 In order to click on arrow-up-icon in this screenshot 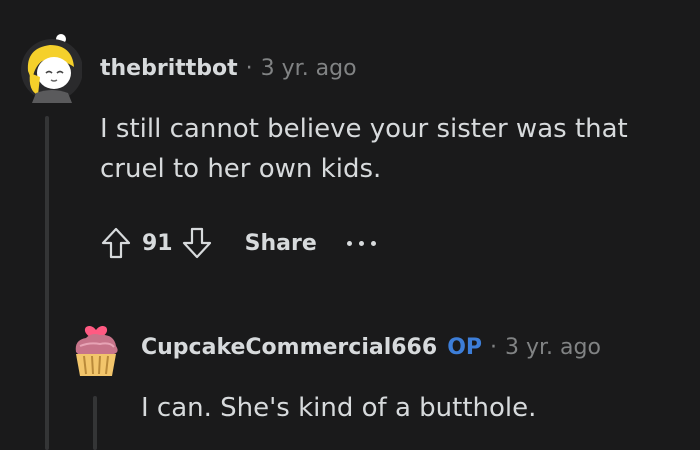, I will do `click(116, 243)`.